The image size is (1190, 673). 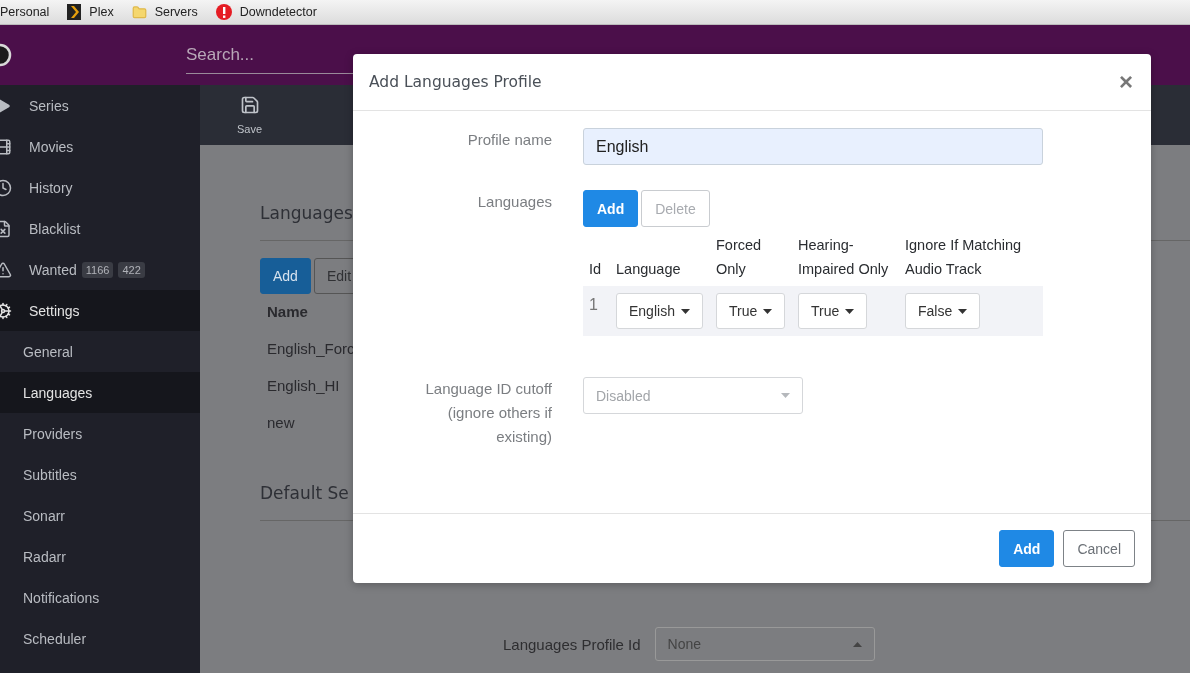 What do you see at coordinates (280, 423) in the screenshot?
I see `table-cell-text: new` at bounding box center [280, 423].